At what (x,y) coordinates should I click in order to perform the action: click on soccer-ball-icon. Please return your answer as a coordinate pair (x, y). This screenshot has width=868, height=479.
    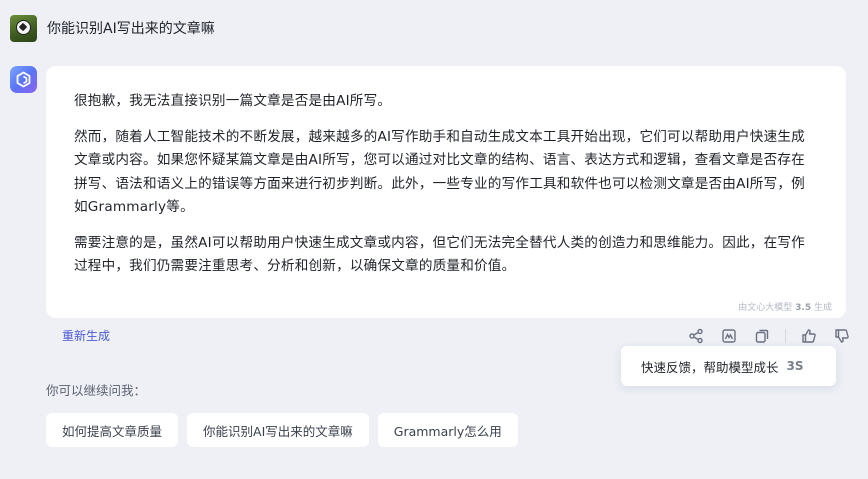
    Looking at the image, I should click on (23, 27).